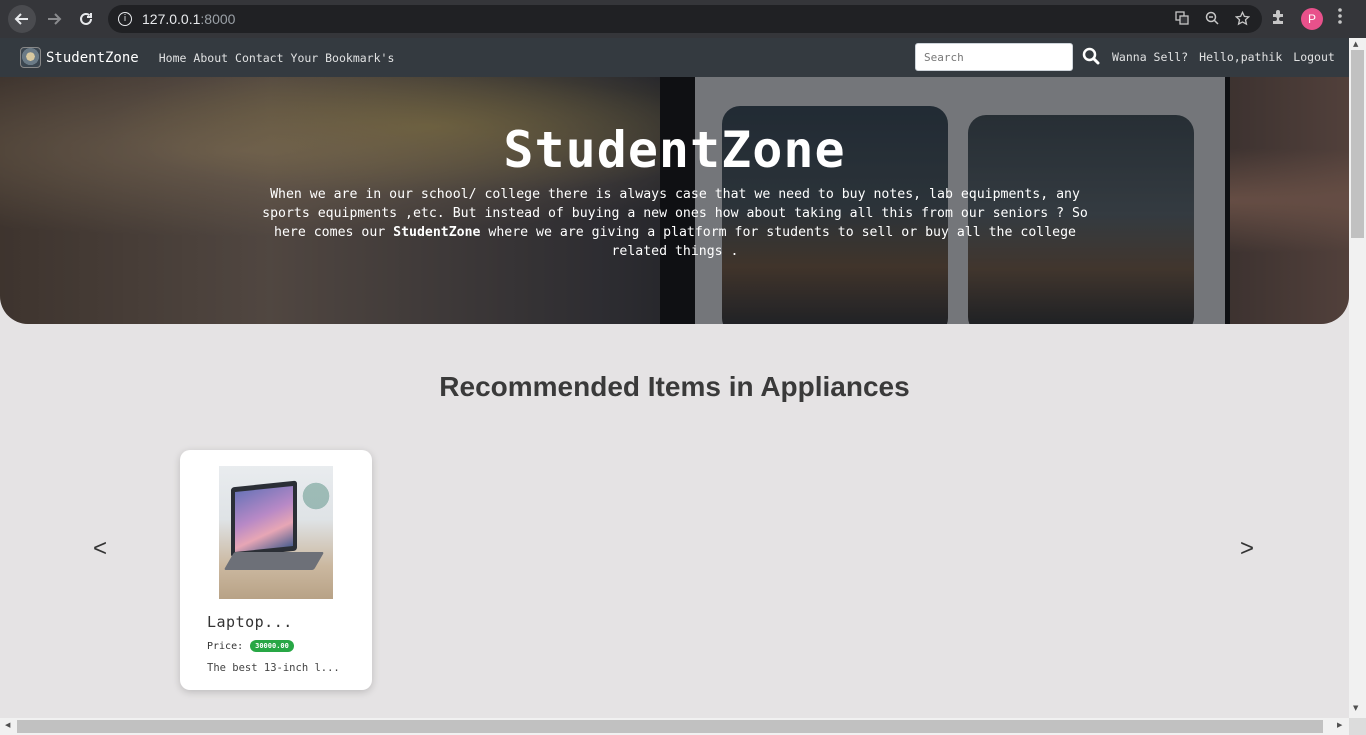 The image size is (1366, 735). Describe the element at coordinates (30, 57) in the screenshot. I see `brand-logo` at that location.